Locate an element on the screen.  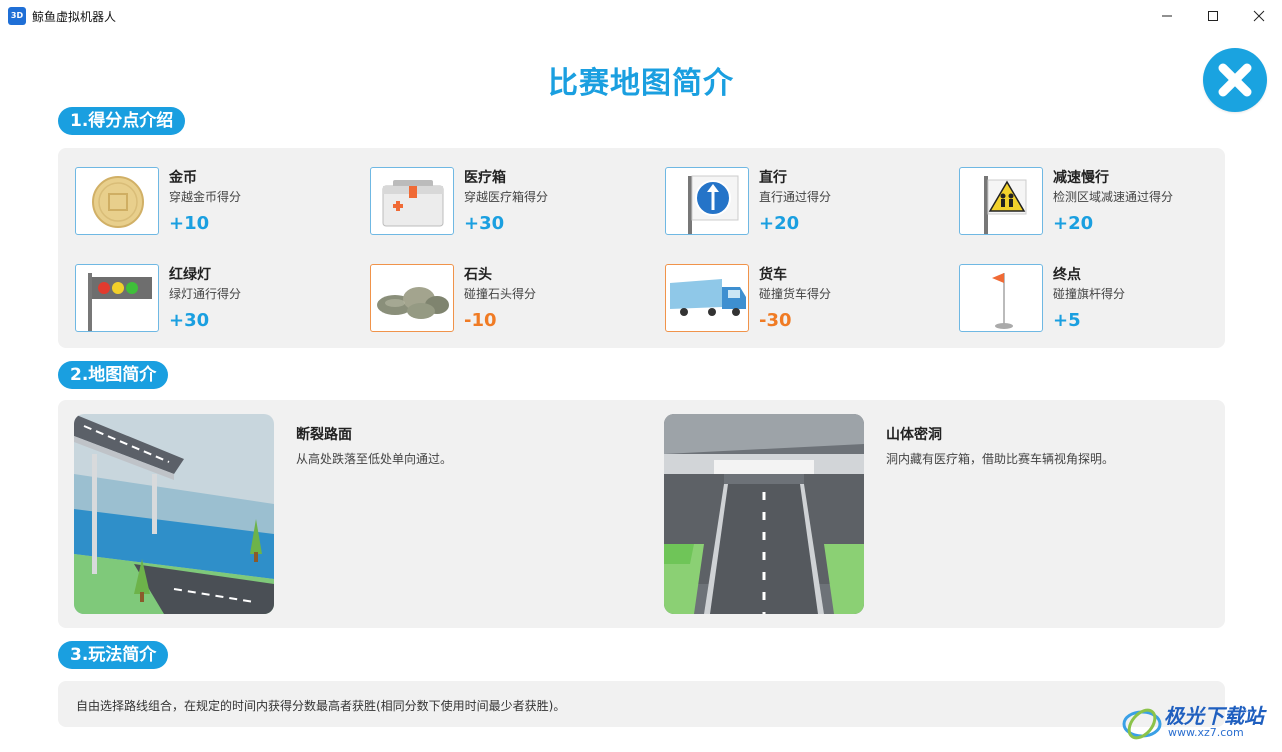
mountain-tunnel-map-image is located at coordinates (764, 514).